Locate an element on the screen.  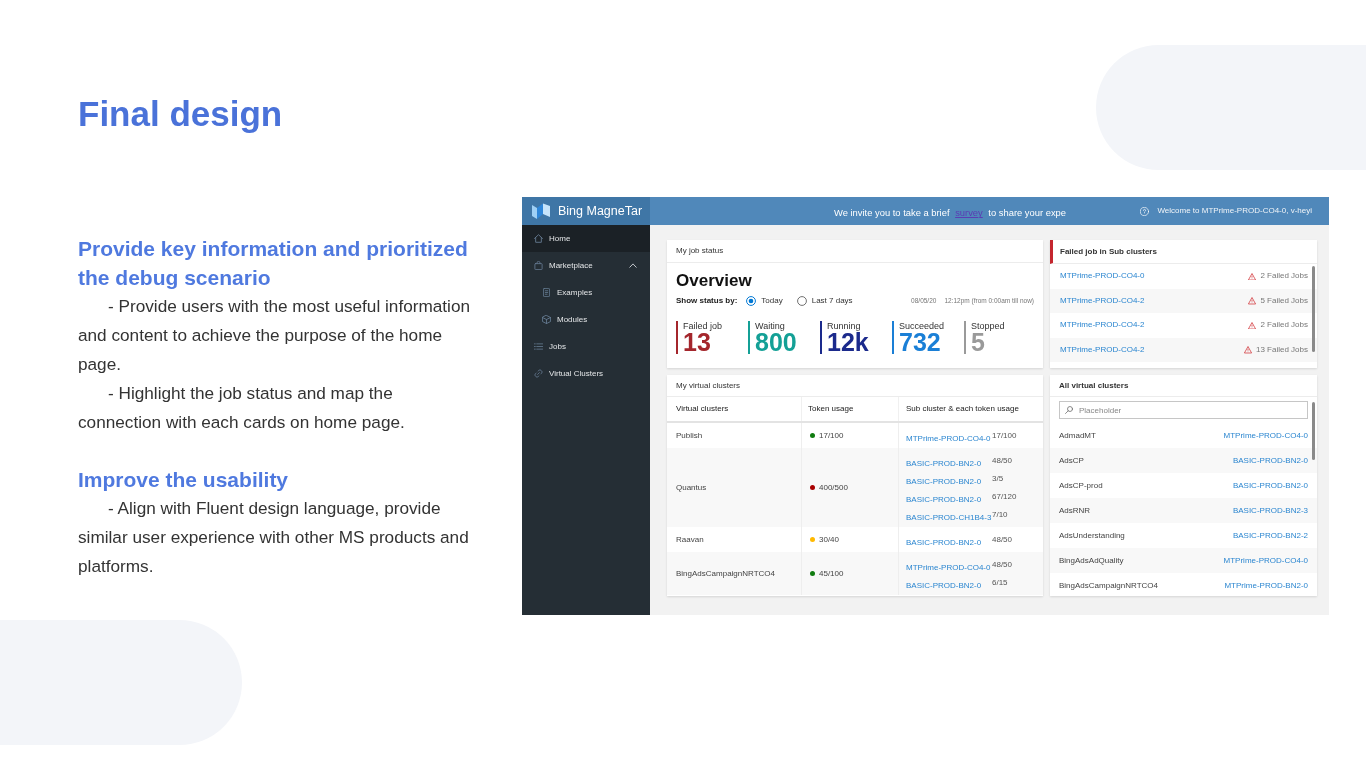
stat-label: Failed job is located at coordinates (703, 326).